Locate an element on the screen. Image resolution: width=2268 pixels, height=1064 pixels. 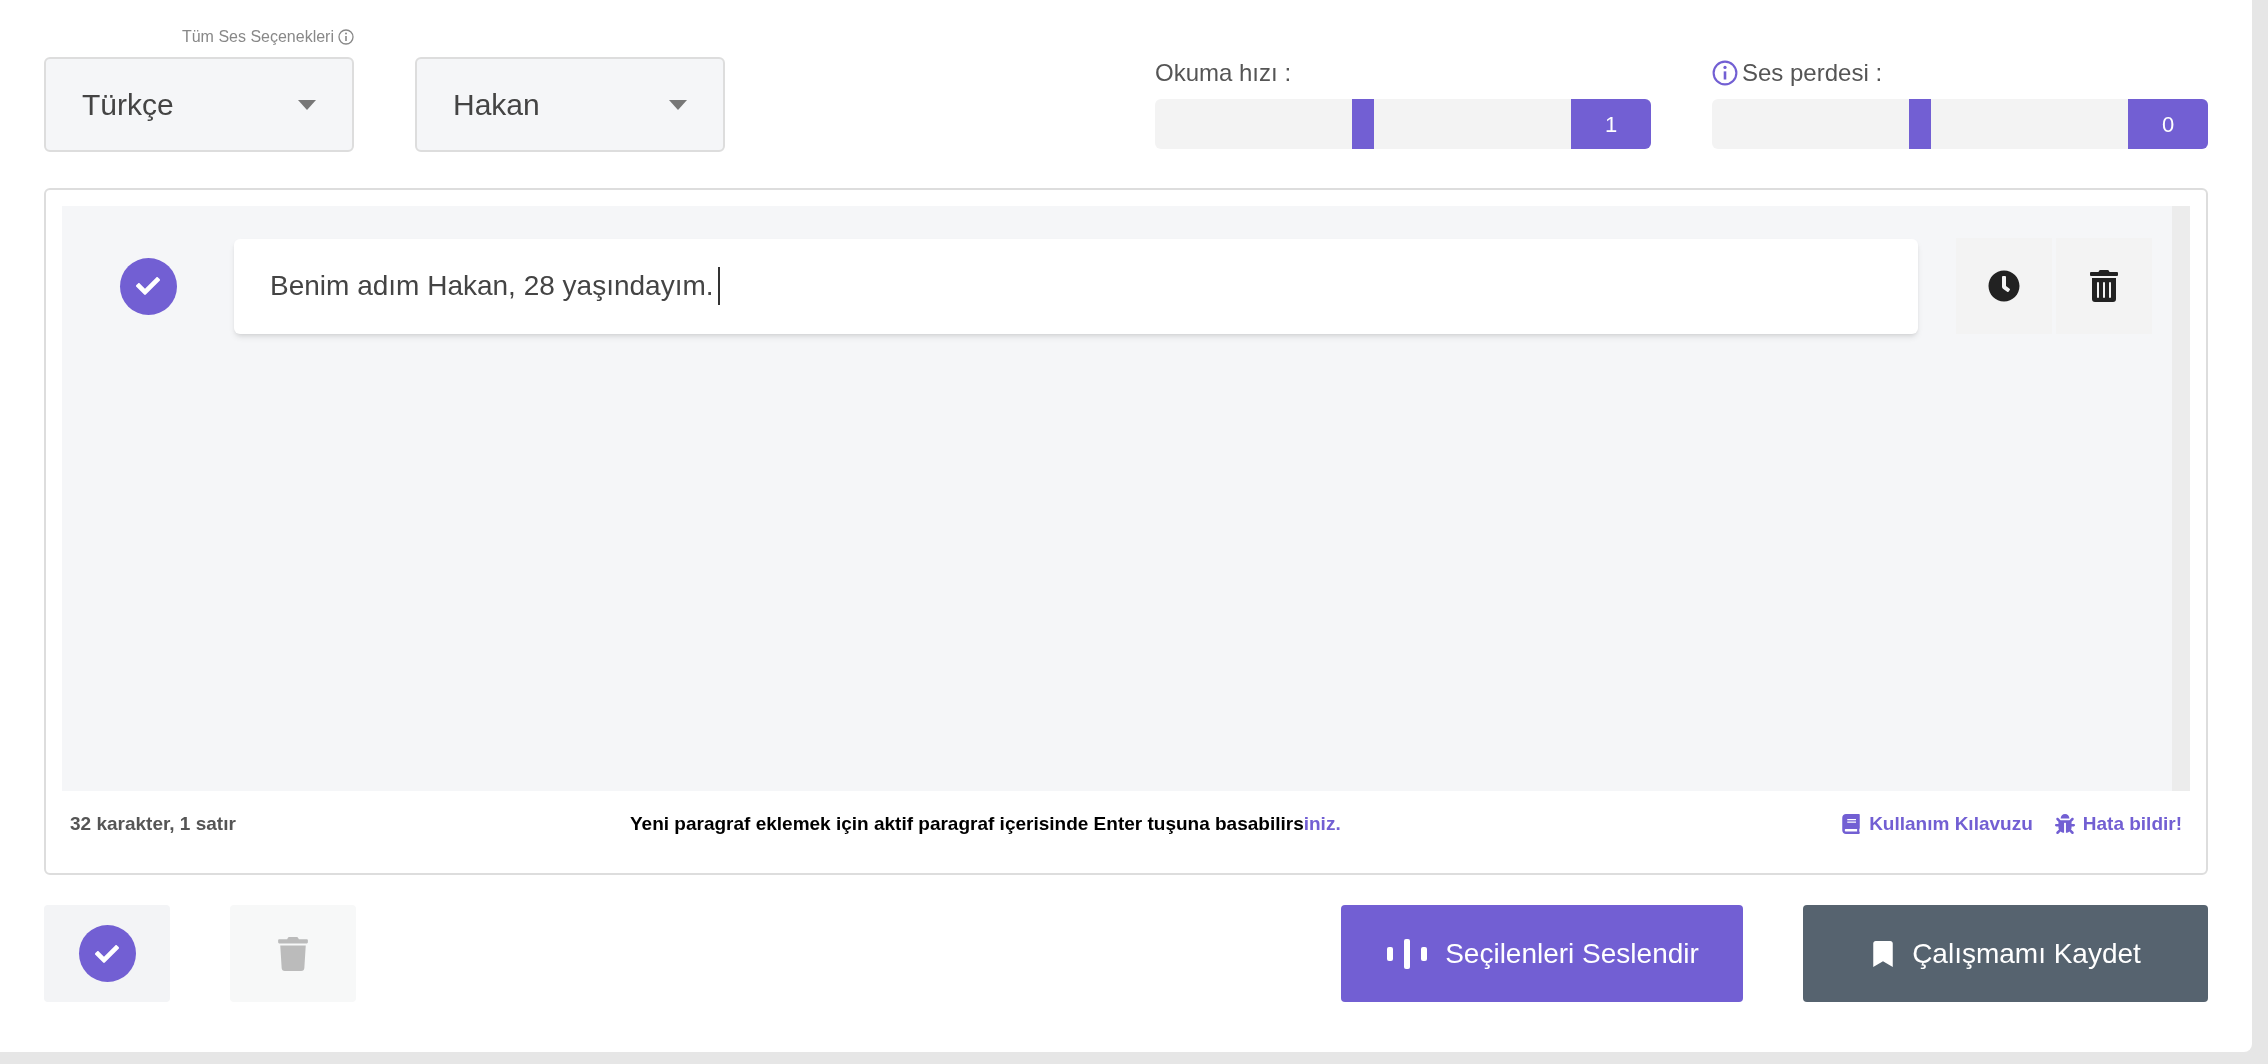
paragraph-field: Benim adım Hakan, 28 yaşındayım. is located at coordinates (1076, 286).